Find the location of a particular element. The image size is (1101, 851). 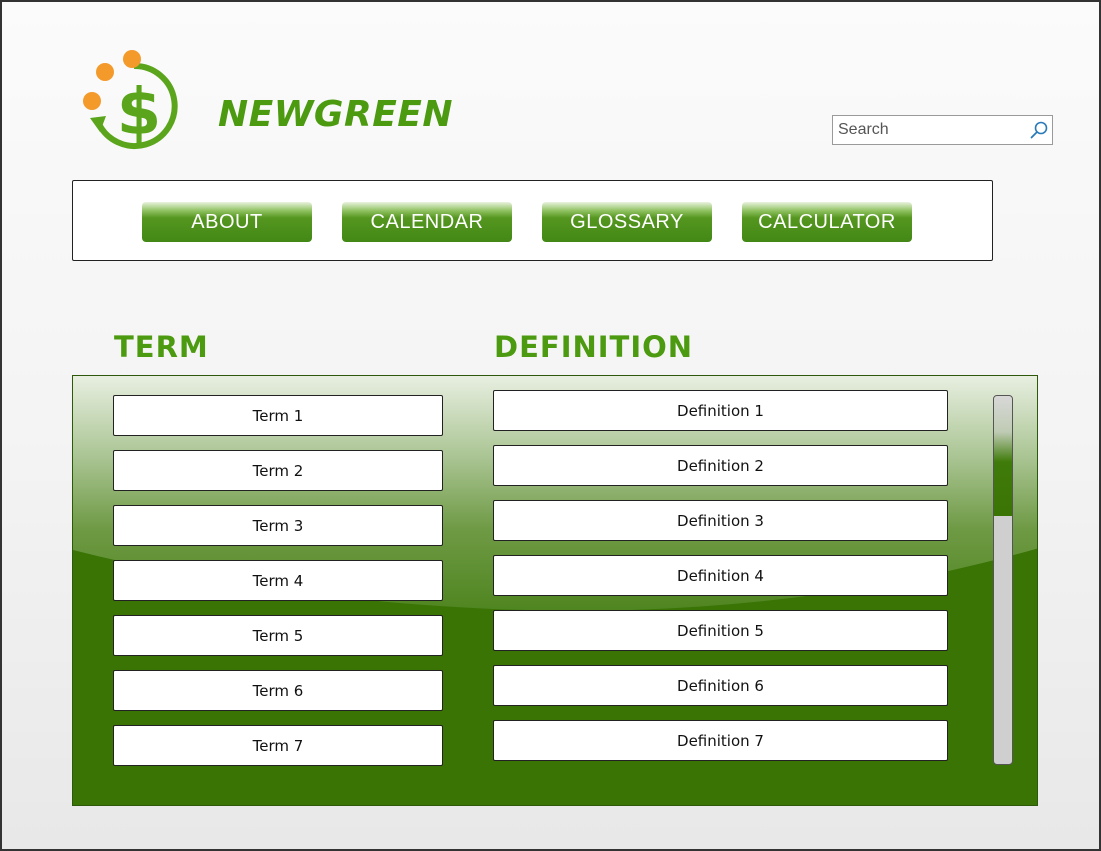

term-item: Term 2 is located at coordinates (278, 470).